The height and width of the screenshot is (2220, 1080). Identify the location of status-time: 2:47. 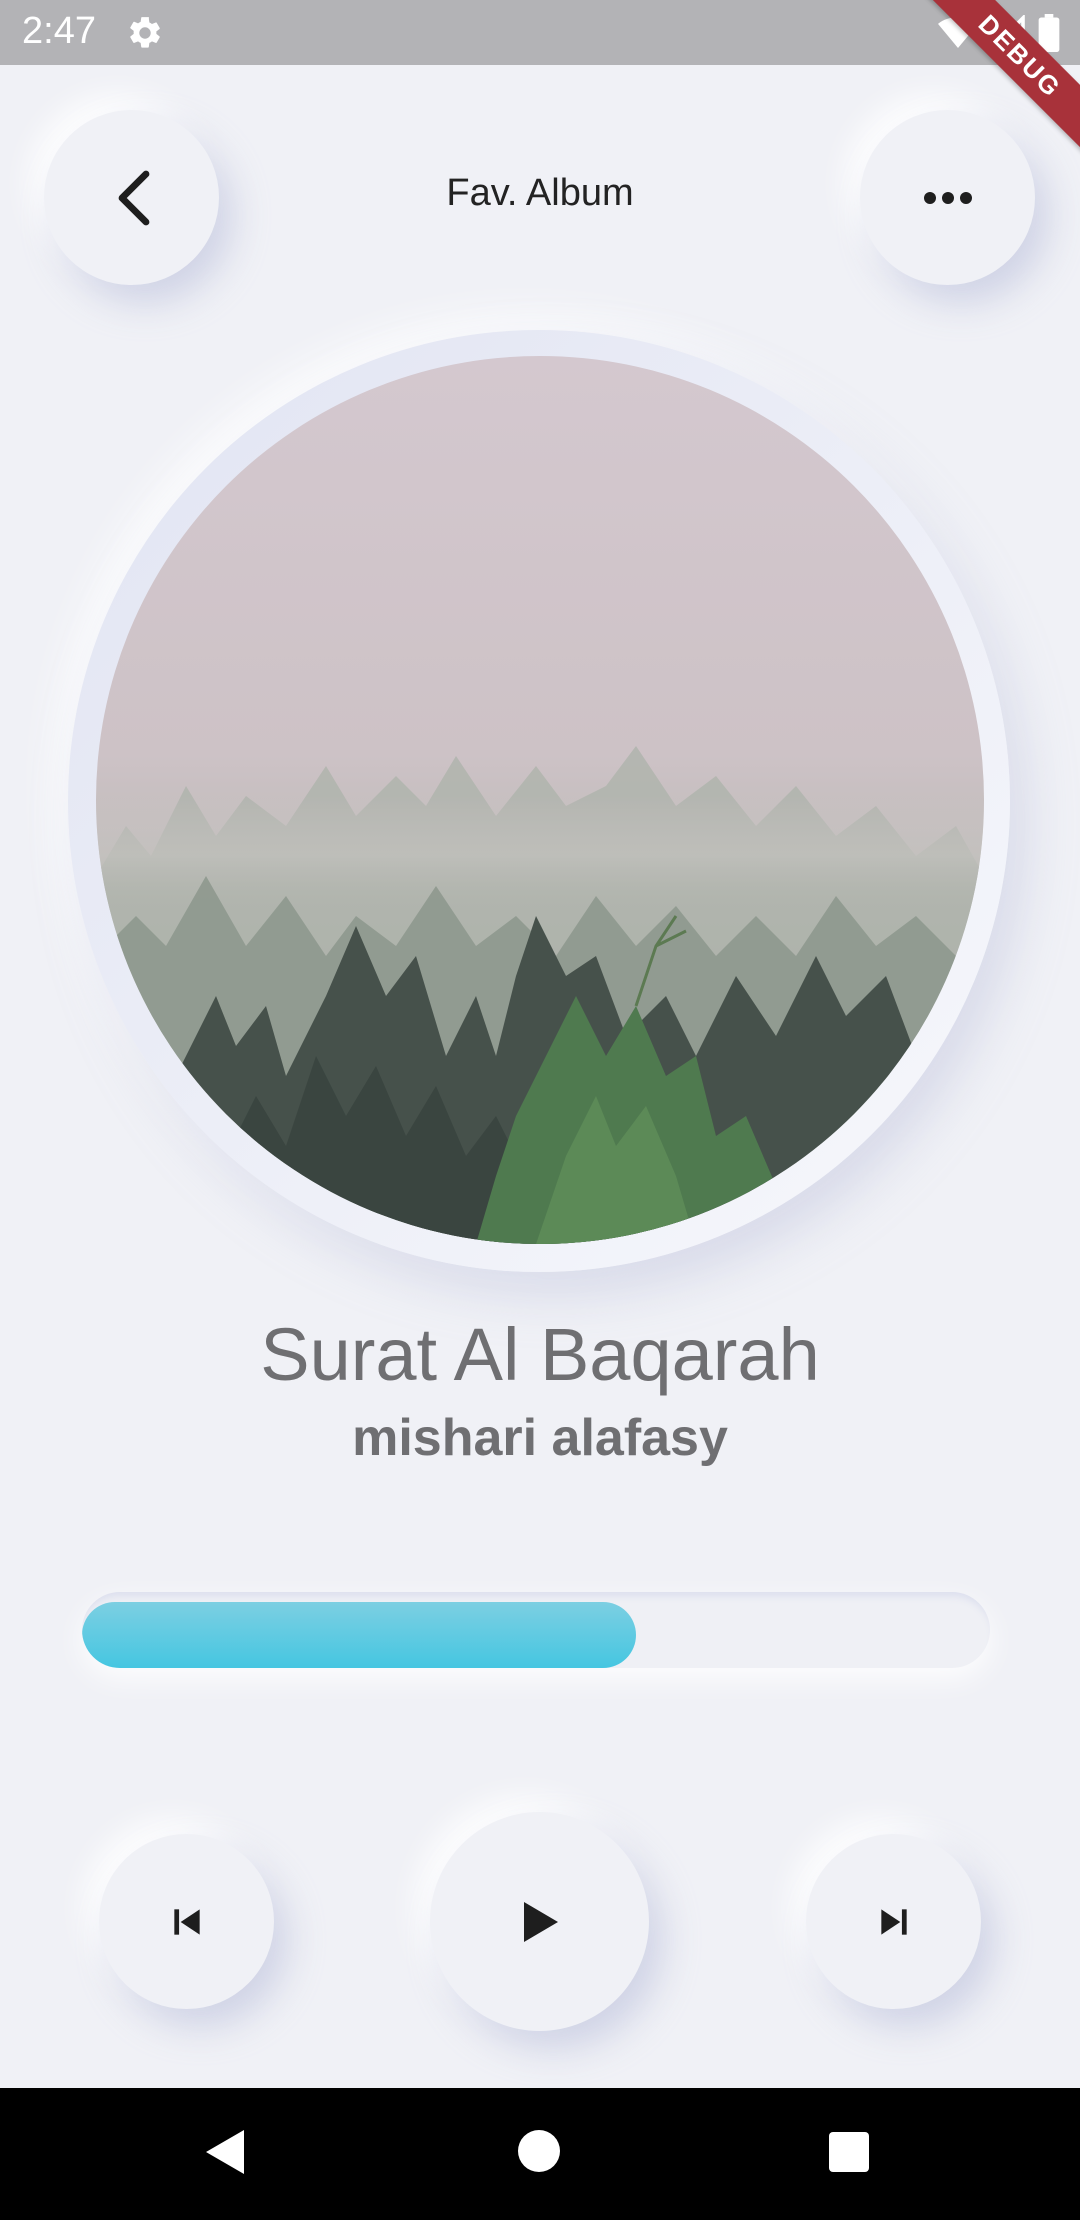
(59, 31).